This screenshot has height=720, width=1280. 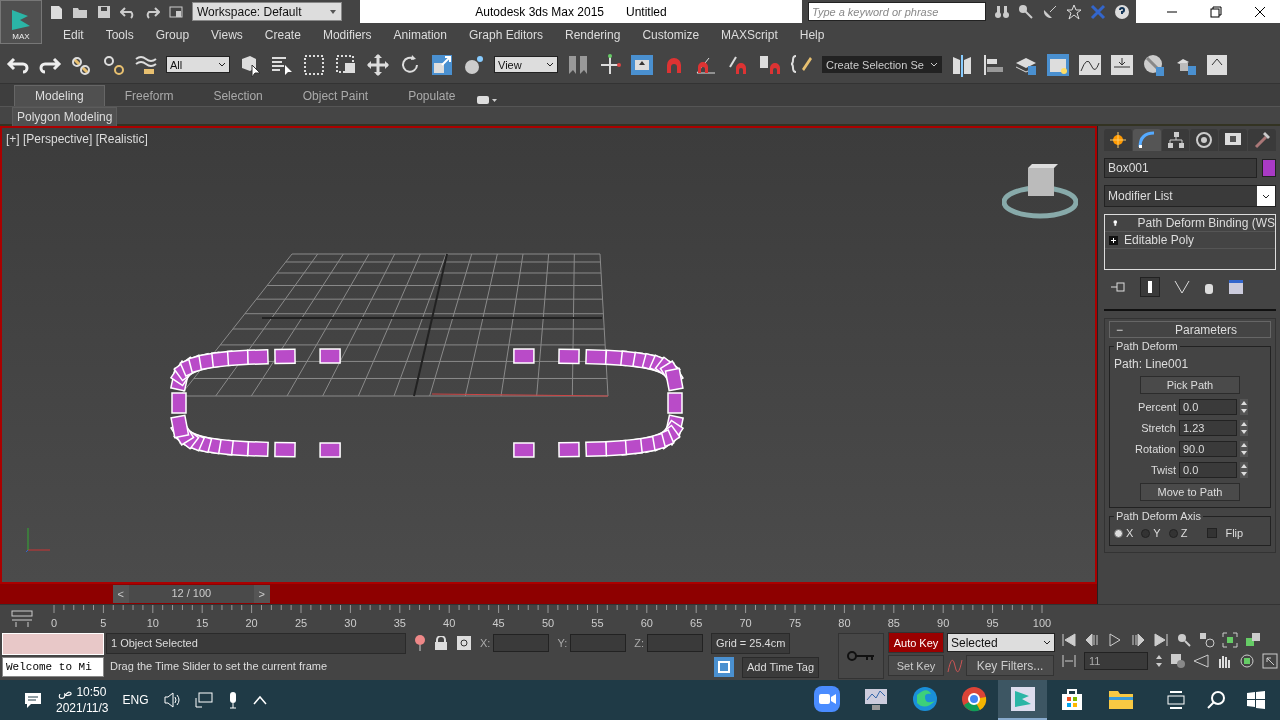 I want to click on show-end-result-icon, so click(x=1150, y=287).